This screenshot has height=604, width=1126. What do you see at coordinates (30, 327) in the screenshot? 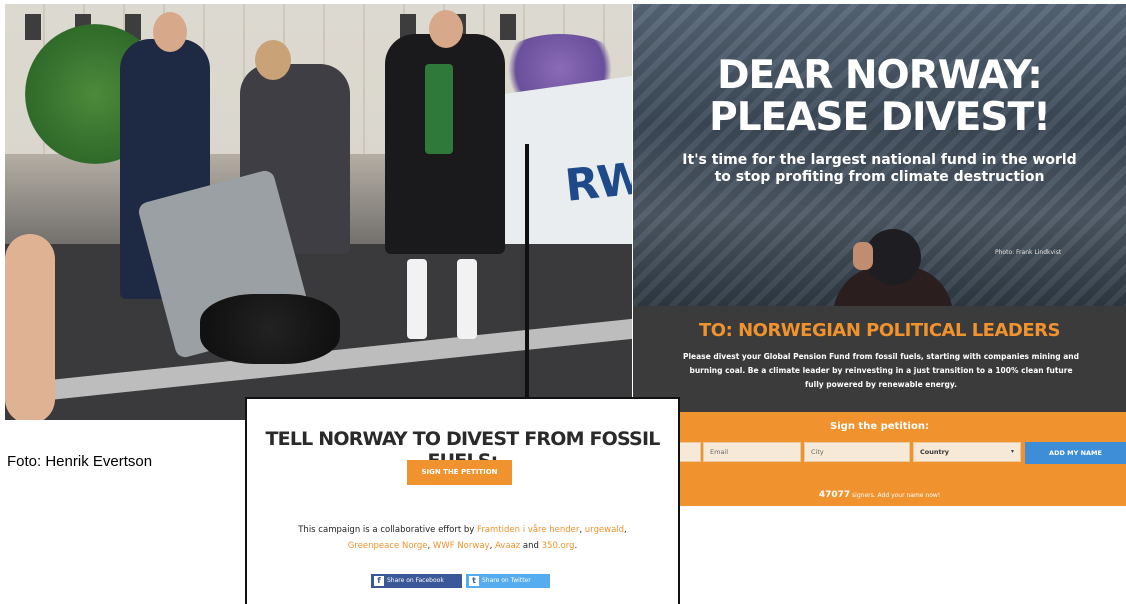
I see `foreground-hand` at bounding box center [30, 327].